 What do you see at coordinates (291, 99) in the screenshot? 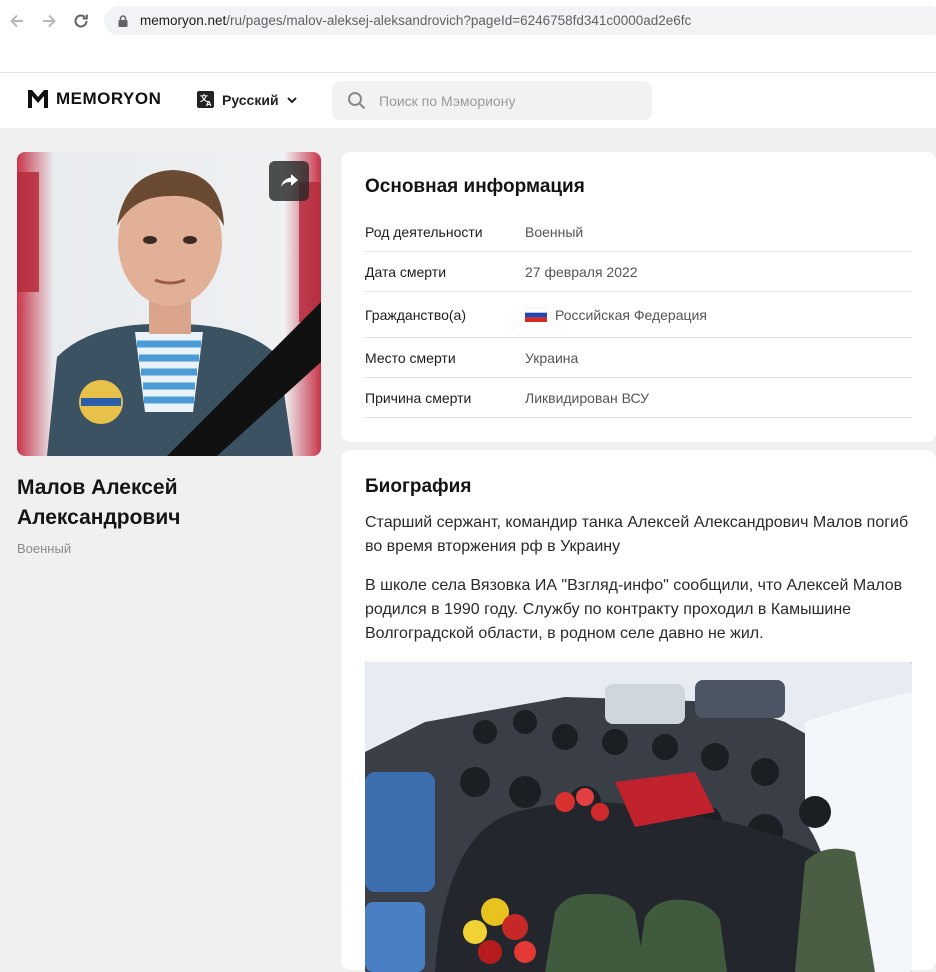
I see `chevron-down-icon` at bounding box center [291, 99].